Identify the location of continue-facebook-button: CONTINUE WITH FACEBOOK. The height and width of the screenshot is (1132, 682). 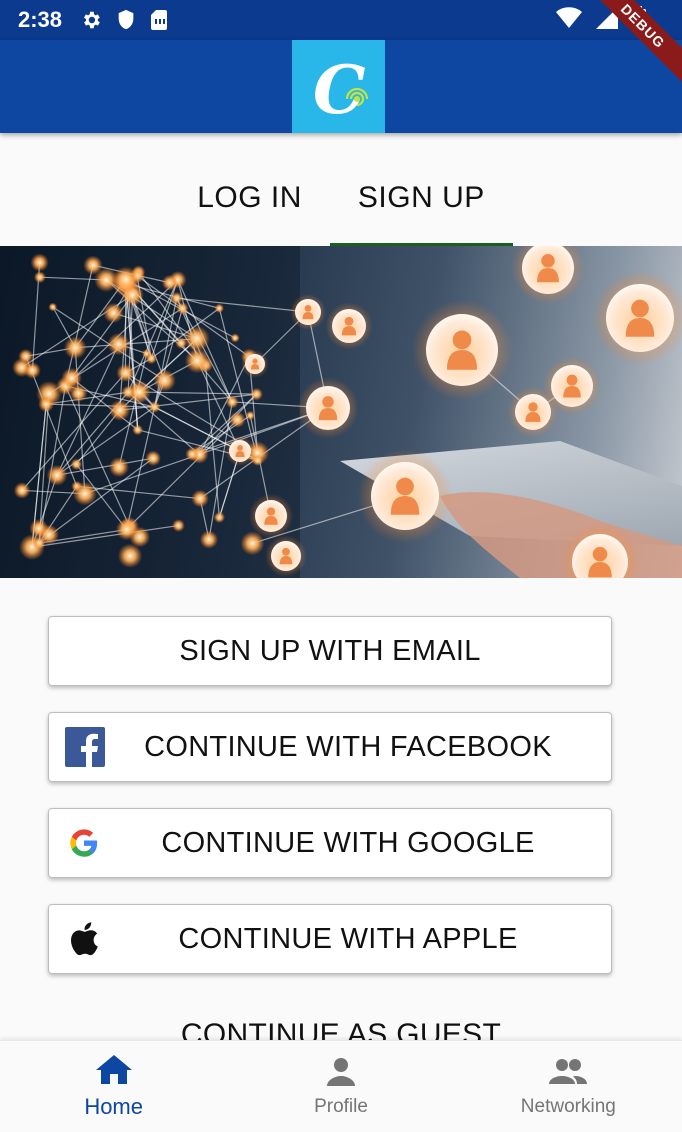
(330, 747).